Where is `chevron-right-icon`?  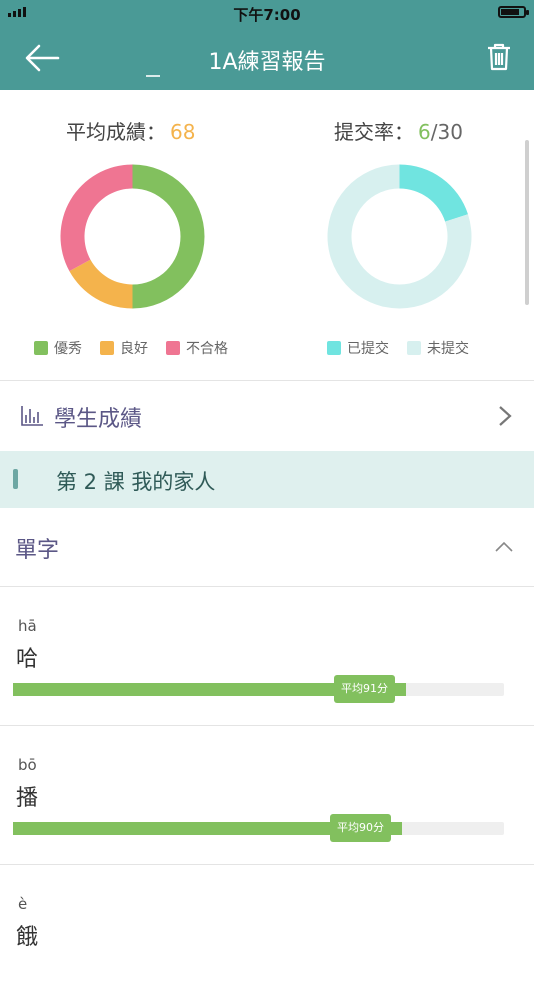 chevron-right-icon is located at coordinates (505, 416).